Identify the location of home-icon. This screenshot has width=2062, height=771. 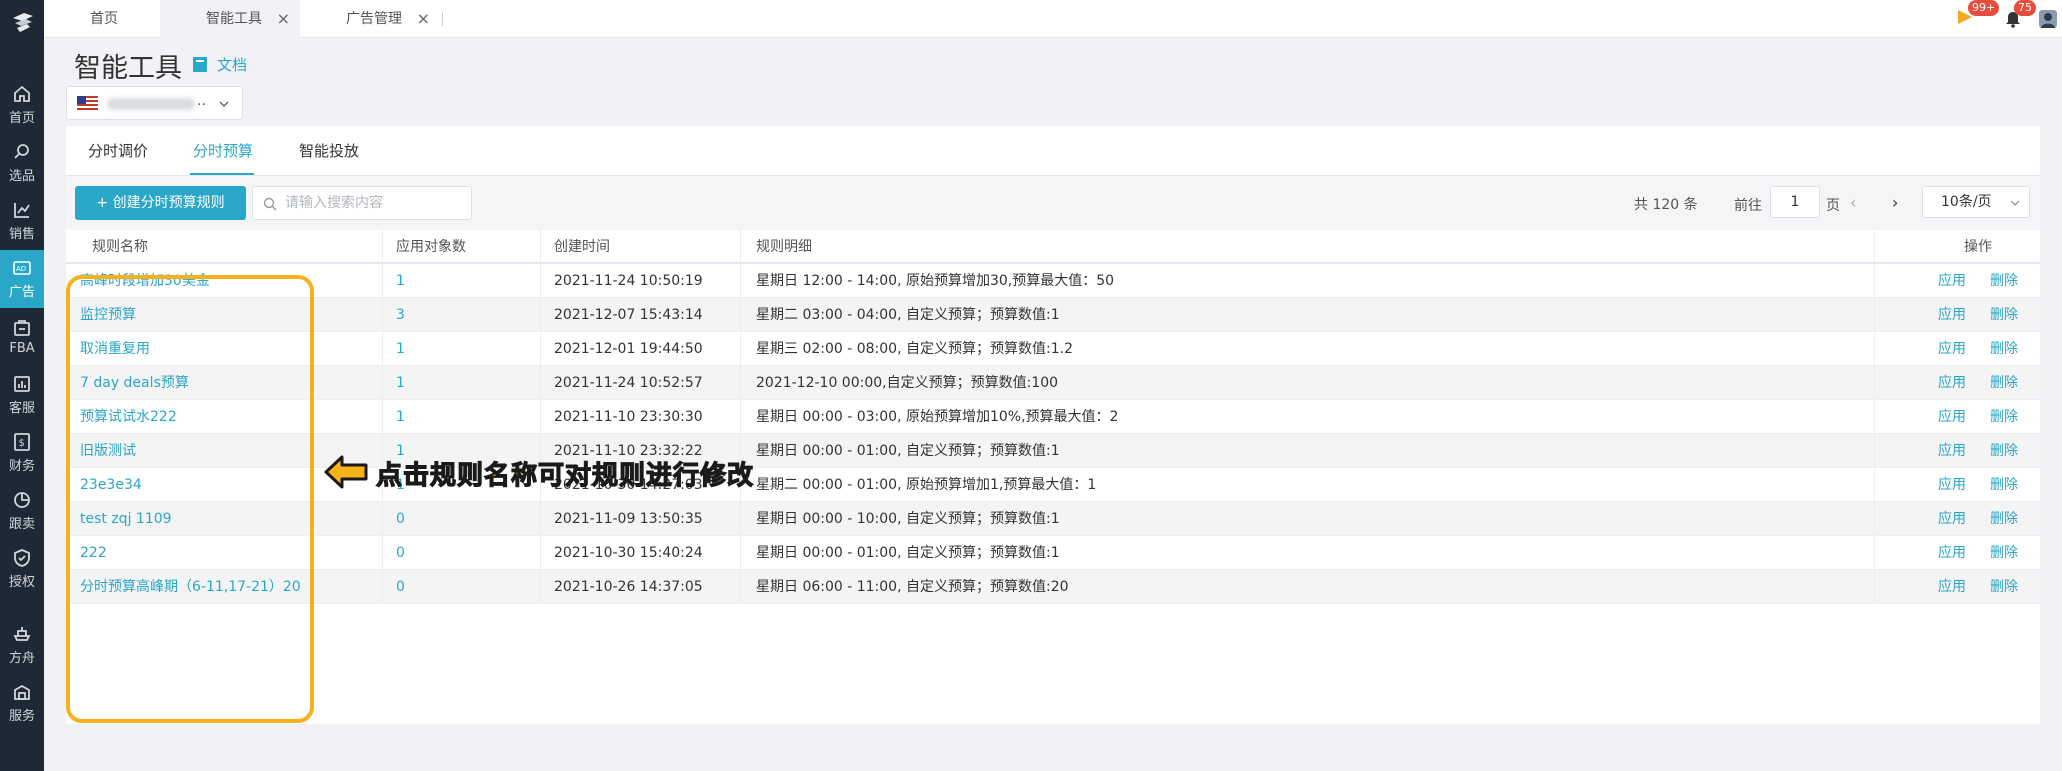
(22, 93).